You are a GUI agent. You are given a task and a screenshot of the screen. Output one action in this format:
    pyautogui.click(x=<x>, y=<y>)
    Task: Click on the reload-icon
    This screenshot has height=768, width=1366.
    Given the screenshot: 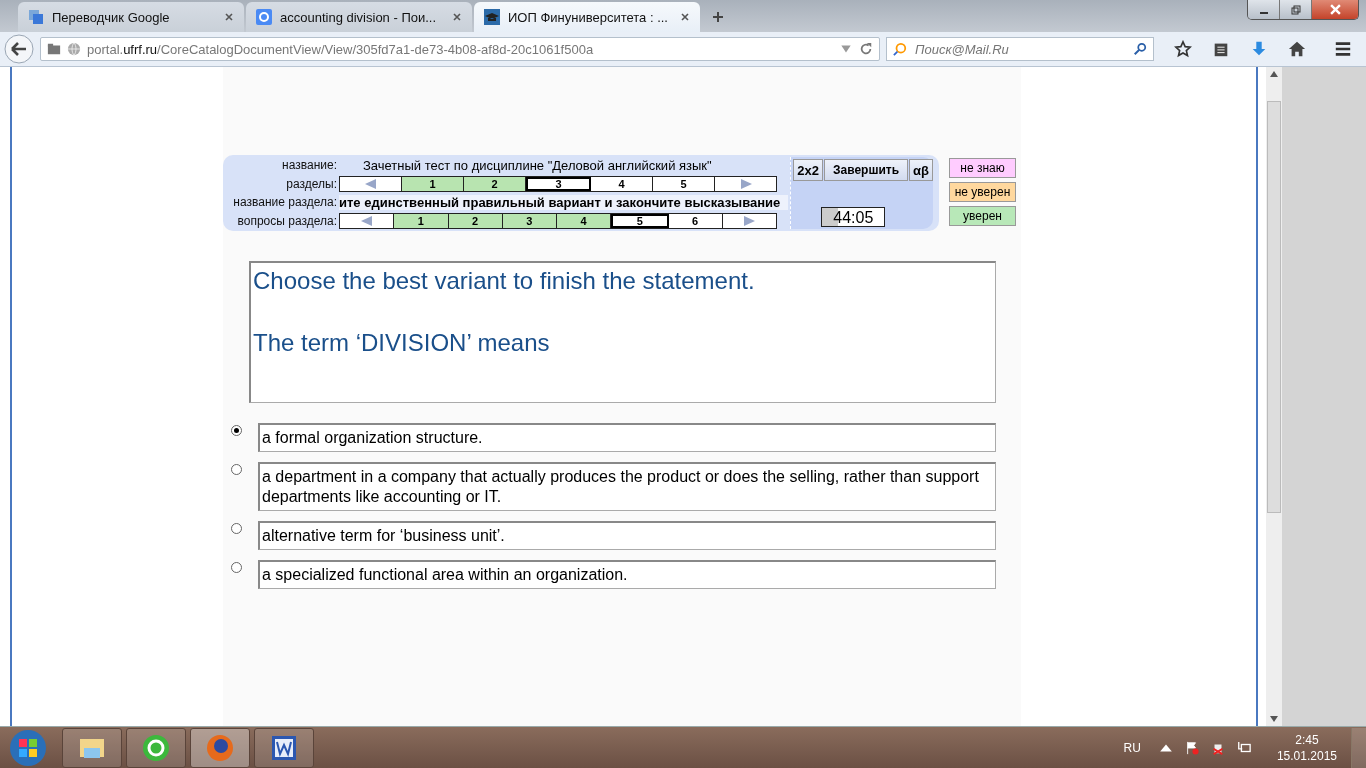 What is the action you would take?
    pyautogui.click(x=866, y=49)
    